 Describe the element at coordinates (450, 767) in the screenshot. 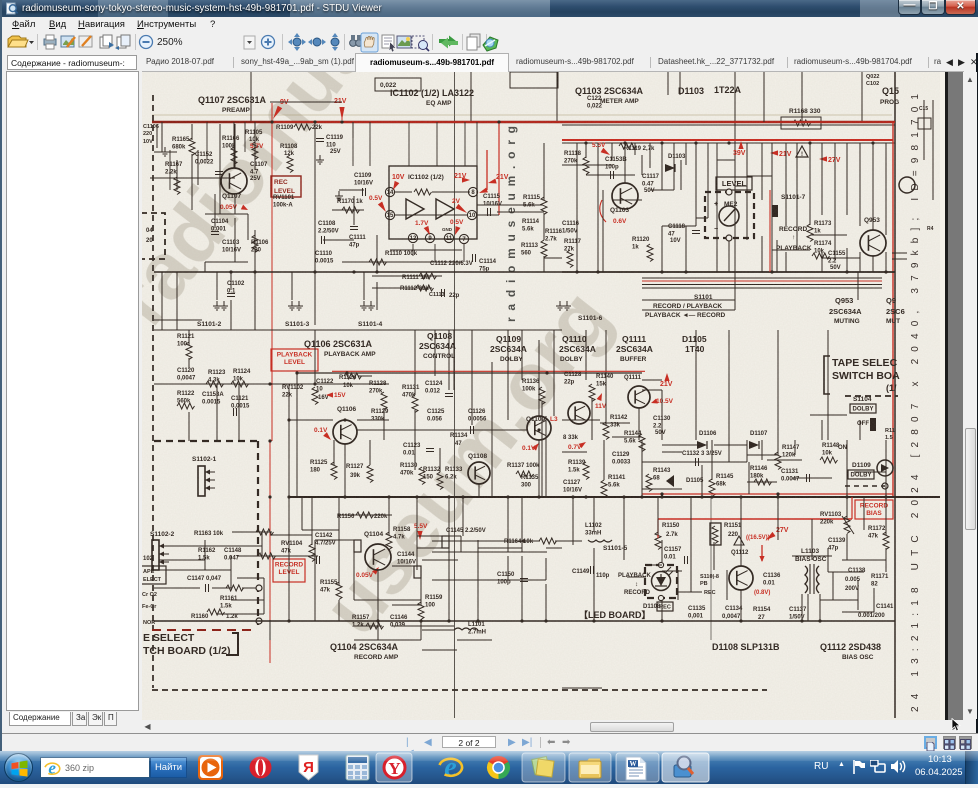

I see `svg-text: e` at that location.